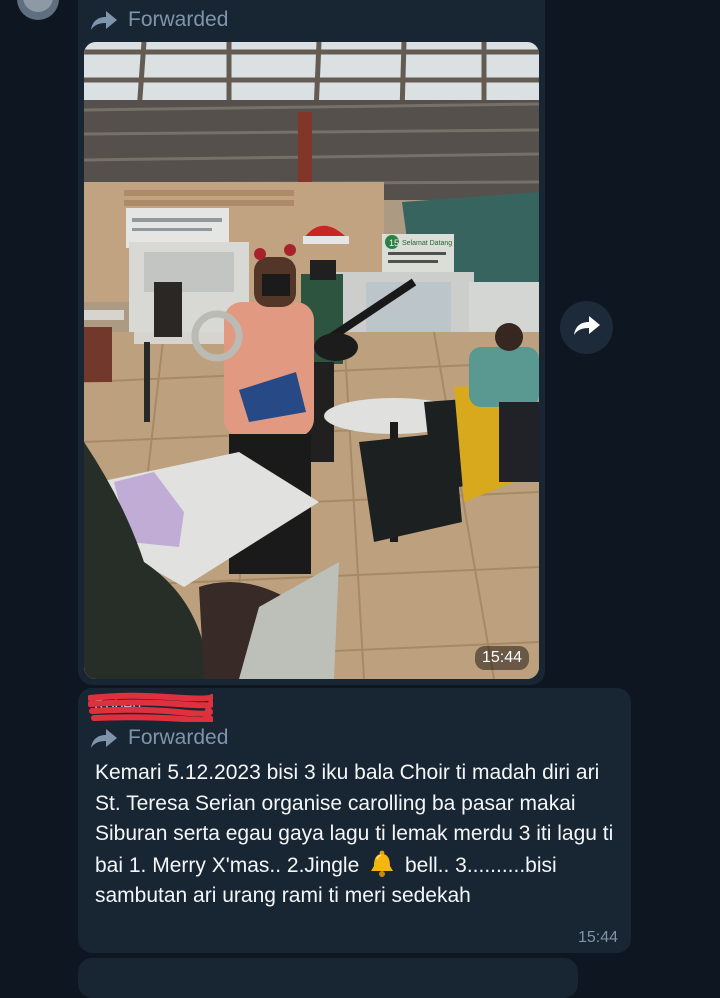 The image size is (720, 998). Describe the element at coordinates (328, 978) in the screenshot. I see `next-message-bubble` at that location.